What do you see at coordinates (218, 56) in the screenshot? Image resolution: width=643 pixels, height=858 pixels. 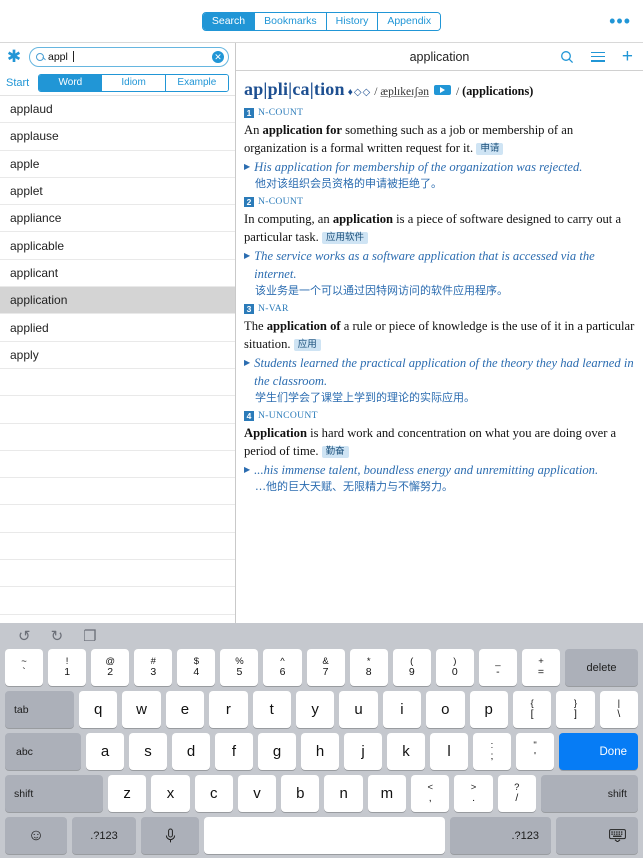 I see `clear-search-icon: ✕` at bounding box center [218, 56].